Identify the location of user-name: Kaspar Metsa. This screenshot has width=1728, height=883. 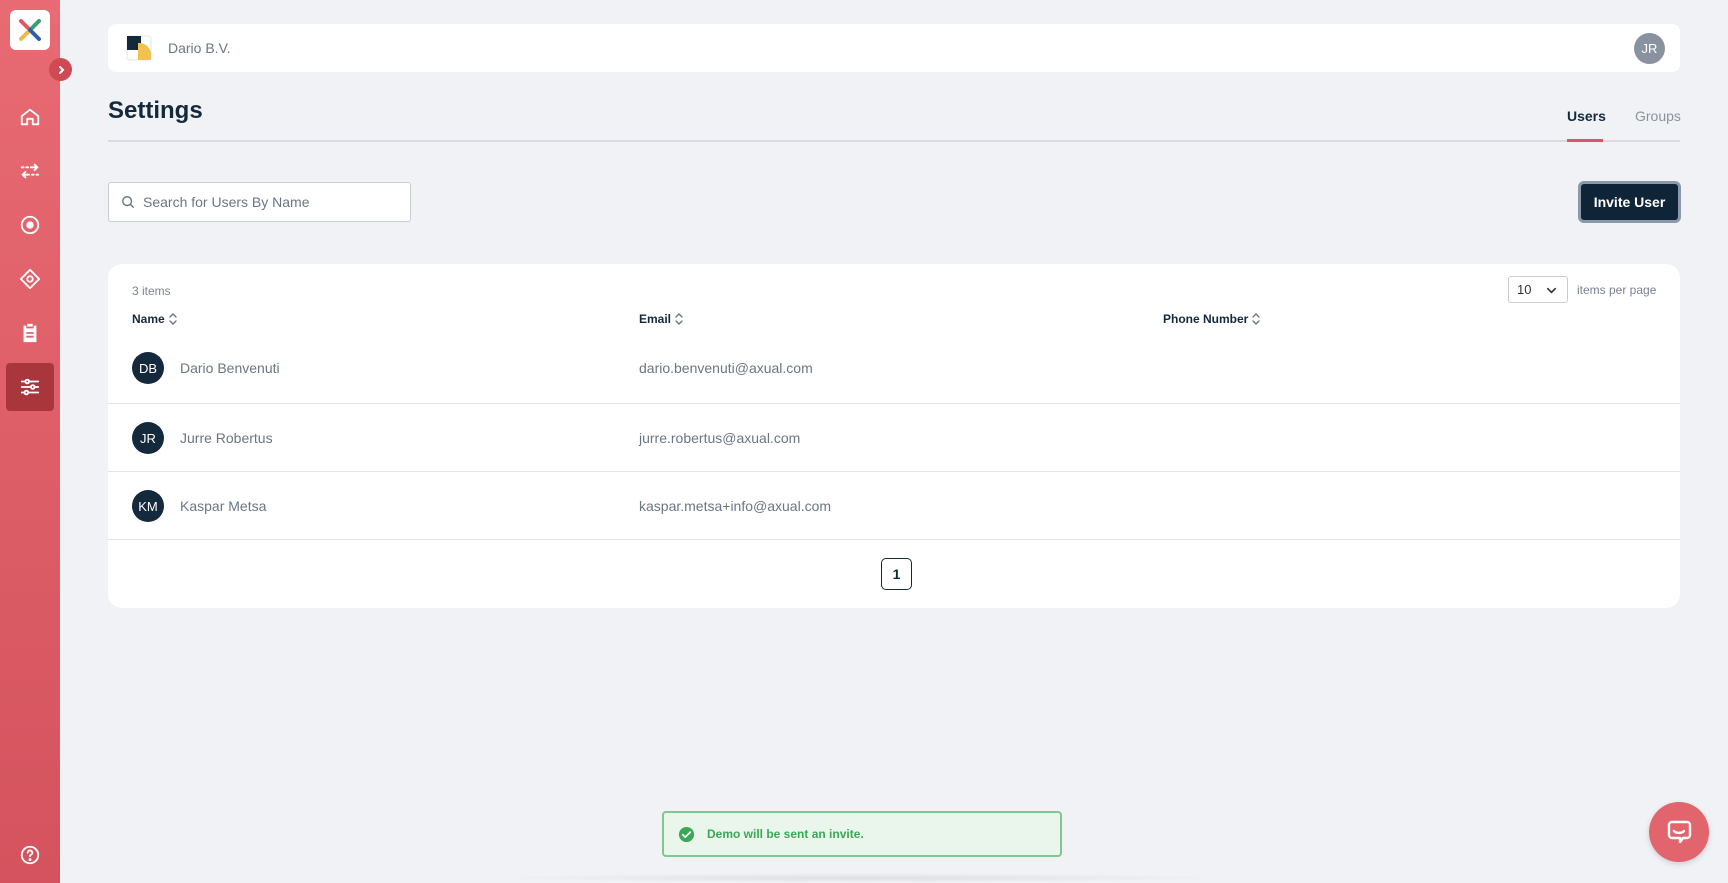
(223, 506).